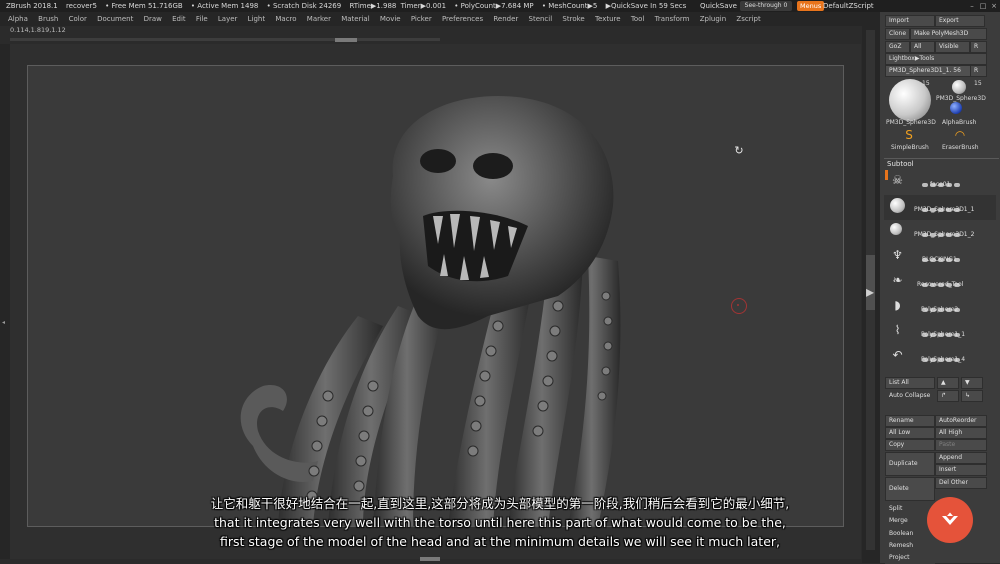  What do you see at coordinates (355, 19) in the screenshot?
I see `menu-material: Material` at bounding box center [355, 19].